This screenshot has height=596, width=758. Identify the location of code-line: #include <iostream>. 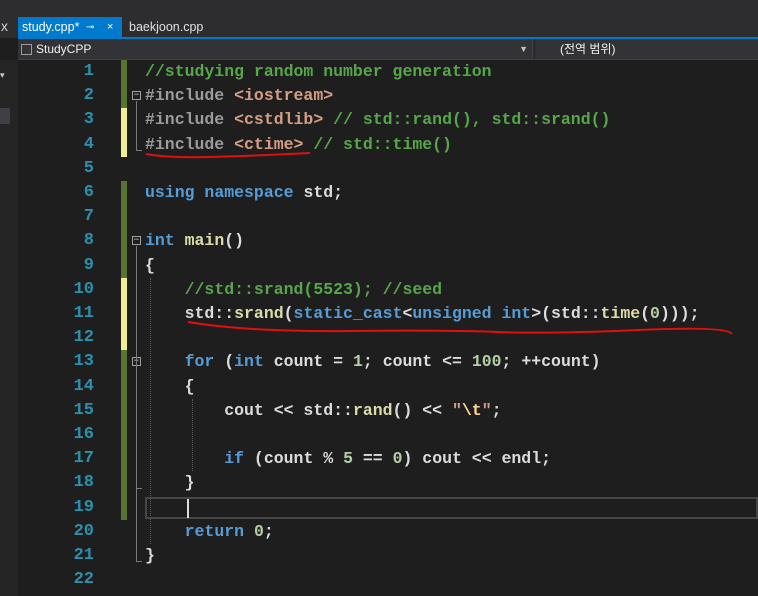
(239, 96).